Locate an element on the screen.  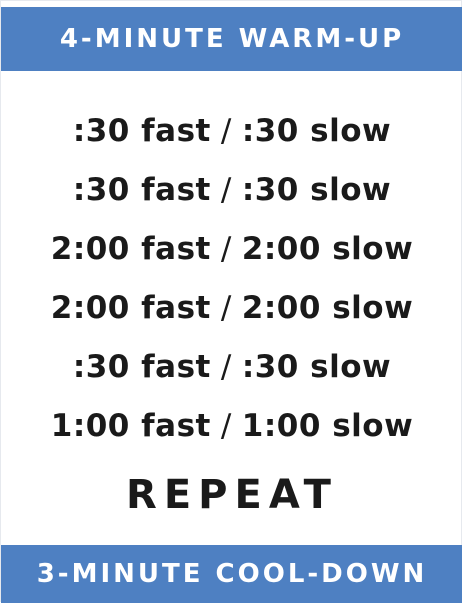
cool-down-title: 3-MINUTE COOL-DOWN is located at coordinates (232, 574).